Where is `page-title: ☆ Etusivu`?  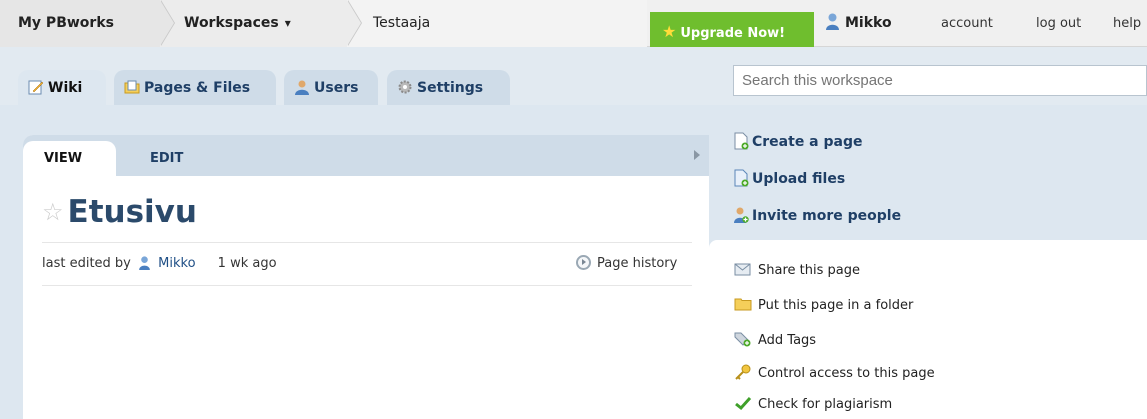 page-title: ☆ Etusivu is located at coordinates (119, 212).